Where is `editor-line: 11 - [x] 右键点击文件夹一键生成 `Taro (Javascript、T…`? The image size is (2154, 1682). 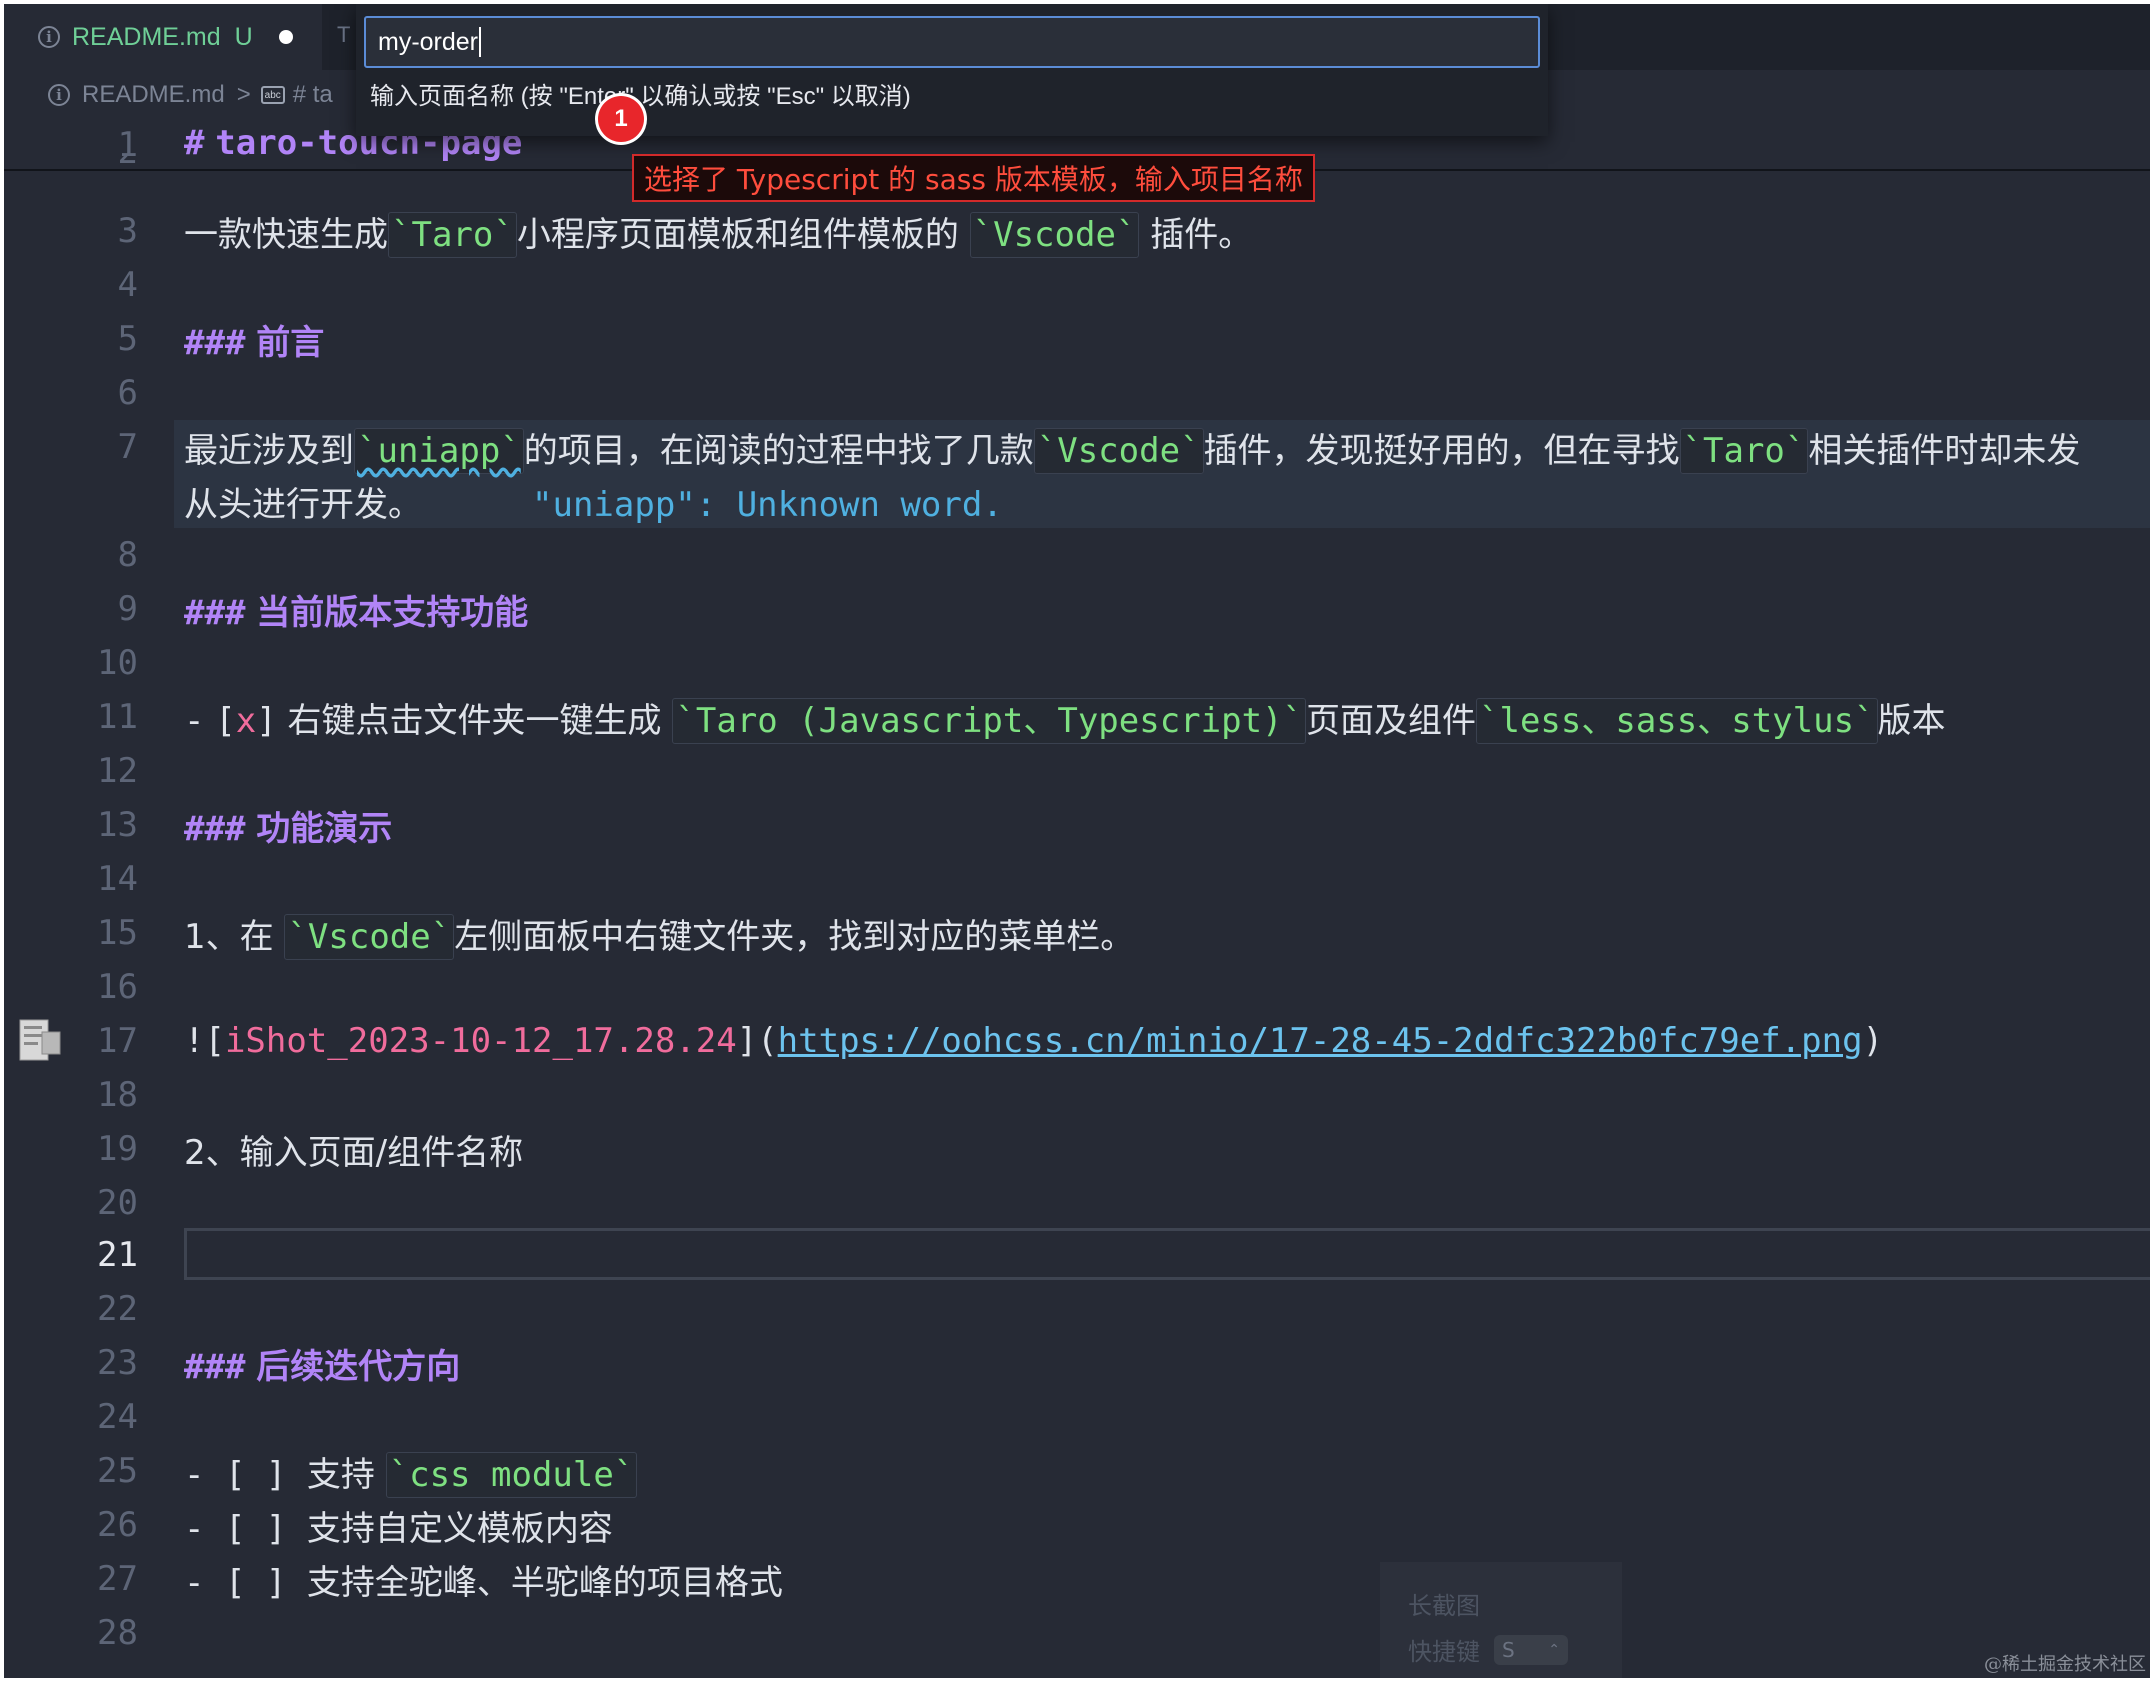
editor-line: 11 - [x] 右键点击文件夹一键生成 `Taro (Javascript、T… is located at coordinates (1077, 717).